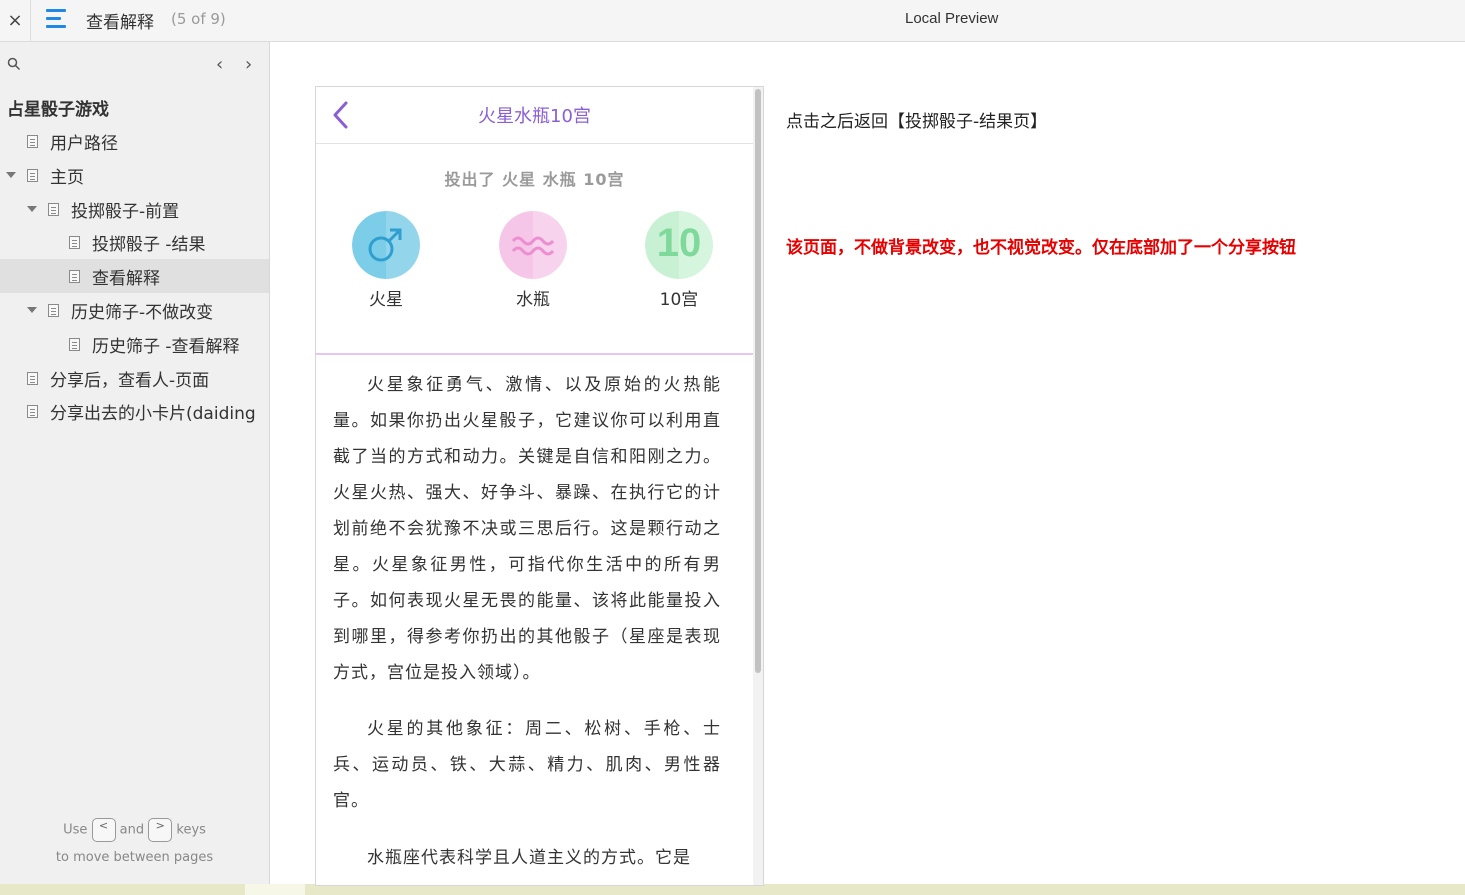 This screenshot has width=1465, height=895. Describe the element at coordinates (149, 244) in the screenshot. I see `tree-item-label: 投掷骰子 -结果` at that location.